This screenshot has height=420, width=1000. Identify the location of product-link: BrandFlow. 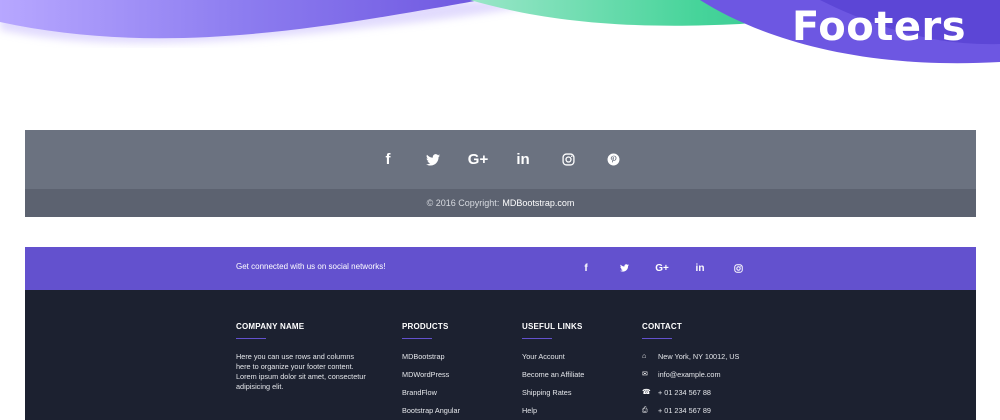
(431, 397).